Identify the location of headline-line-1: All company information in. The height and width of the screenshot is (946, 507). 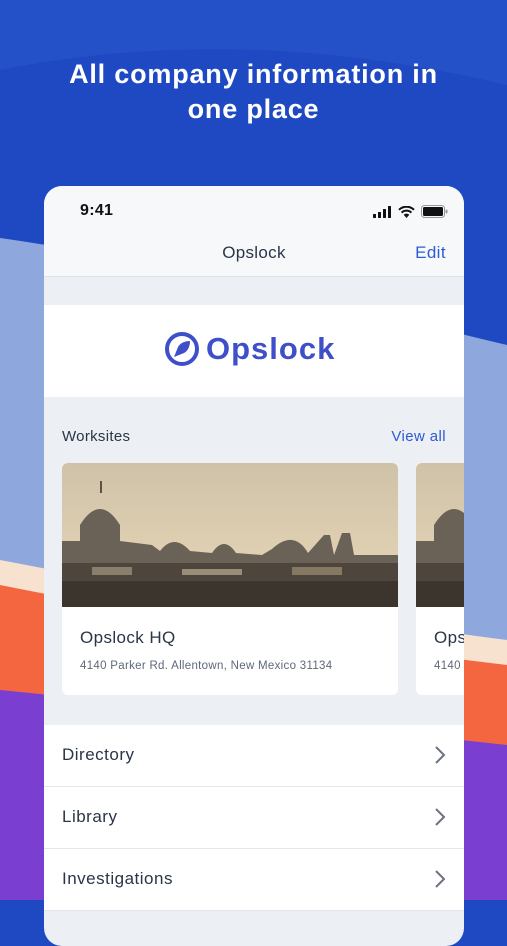
(253, 74).